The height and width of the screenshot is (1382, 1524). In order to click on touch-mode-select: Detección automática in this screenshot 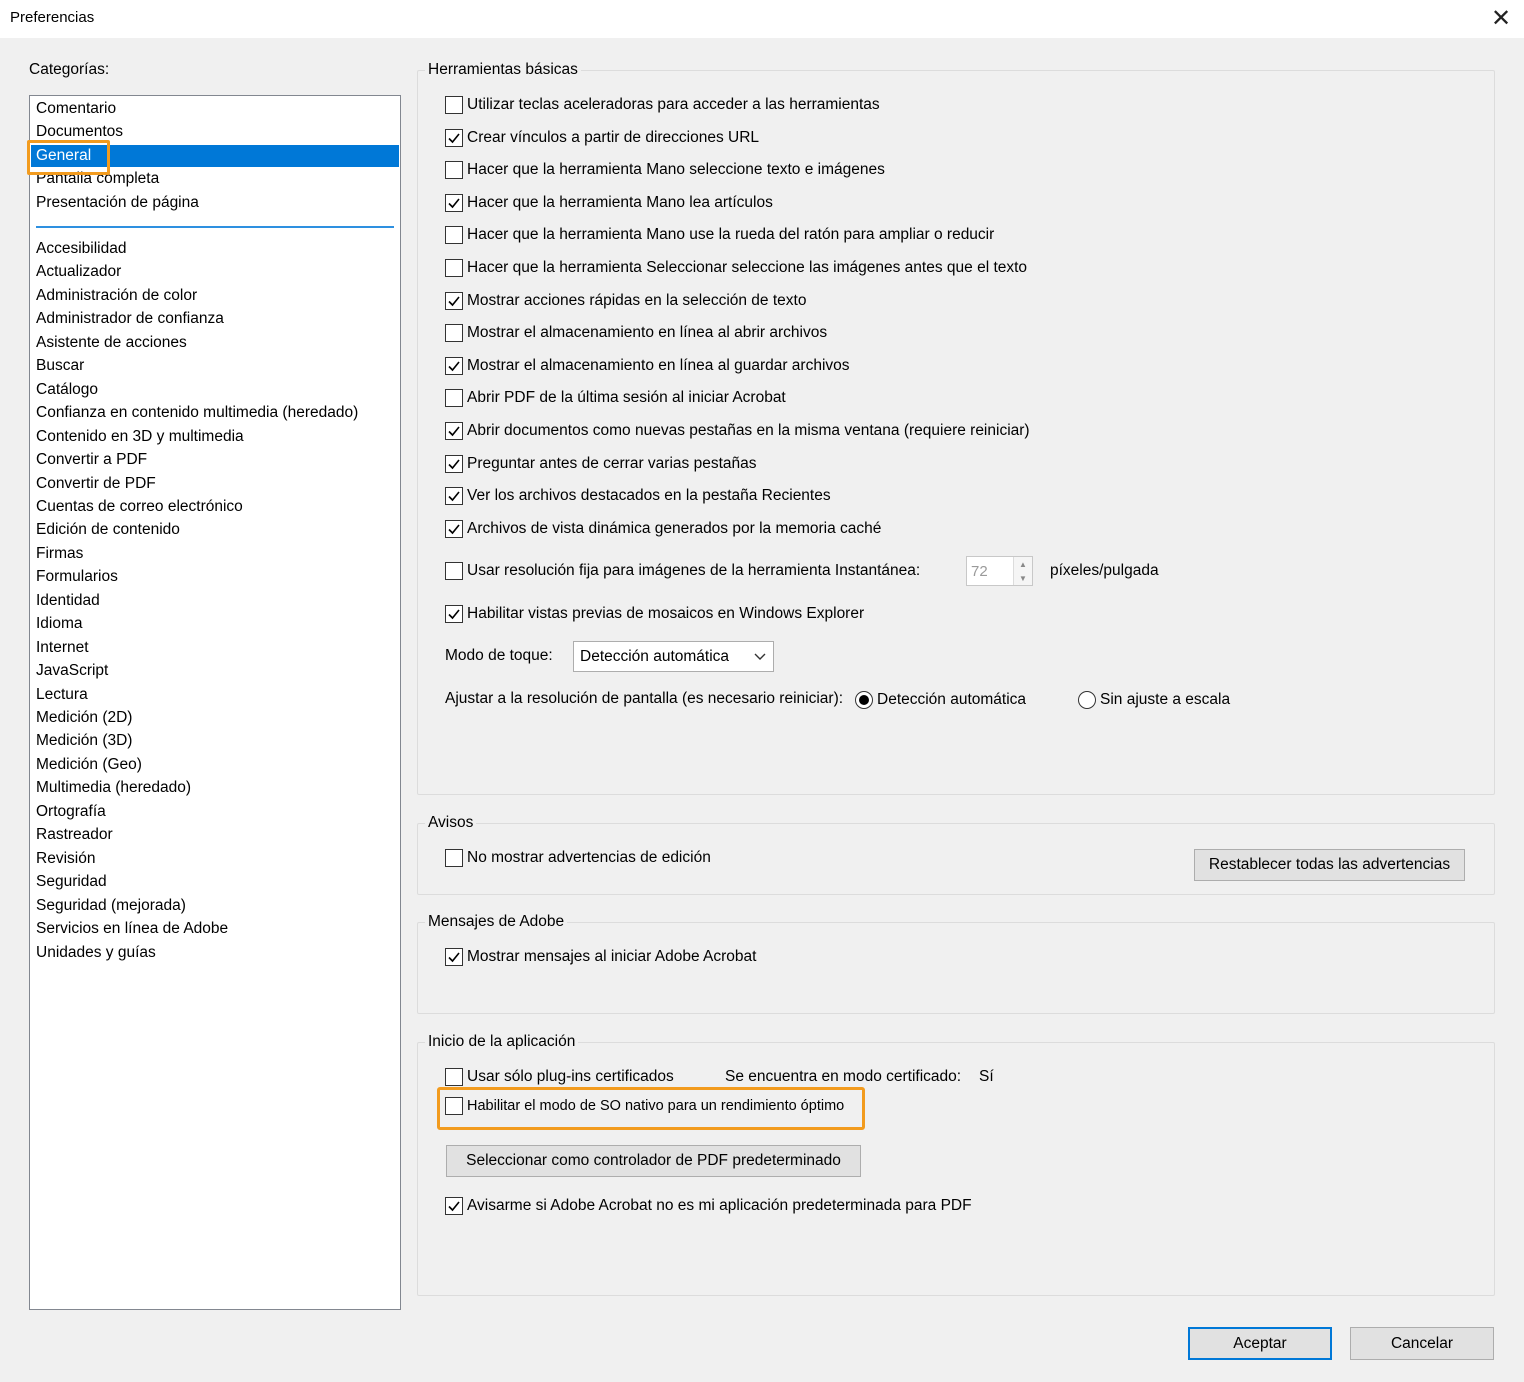, I will do `click(673, 656)`.